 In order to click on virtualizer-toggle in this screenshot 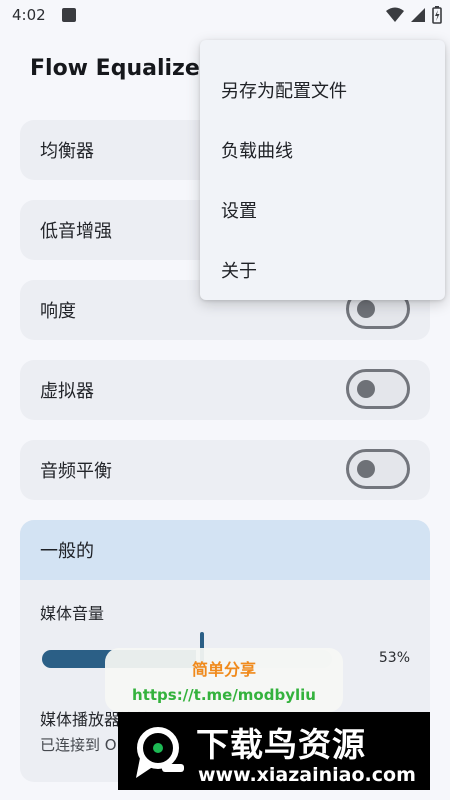, I will do `click(378, 389)`.